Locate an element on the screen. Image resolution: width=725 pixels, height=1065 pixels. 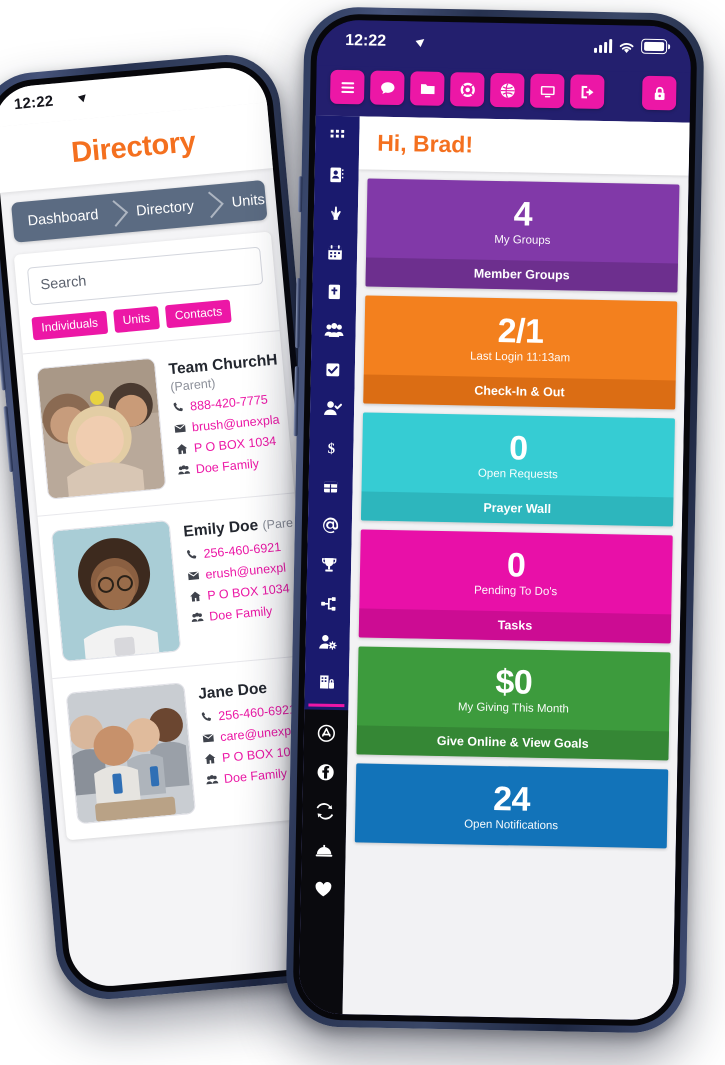
desktop-button is located at coordinates (547, 91).